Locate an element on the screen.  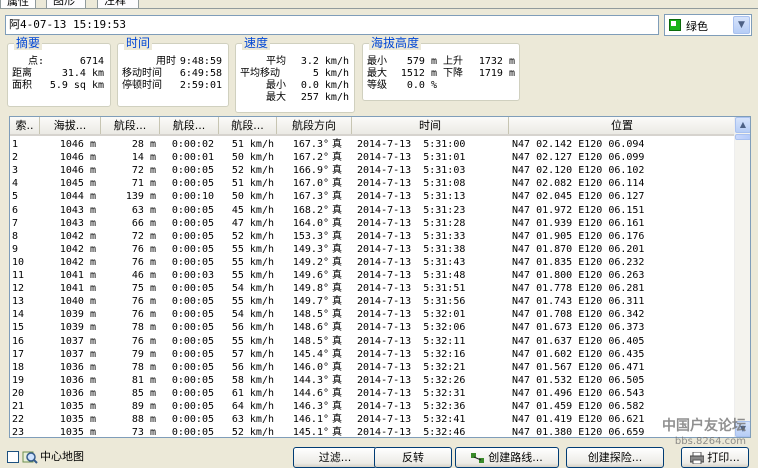
tab-properties: 属性 is located at coordinates (18, 4).